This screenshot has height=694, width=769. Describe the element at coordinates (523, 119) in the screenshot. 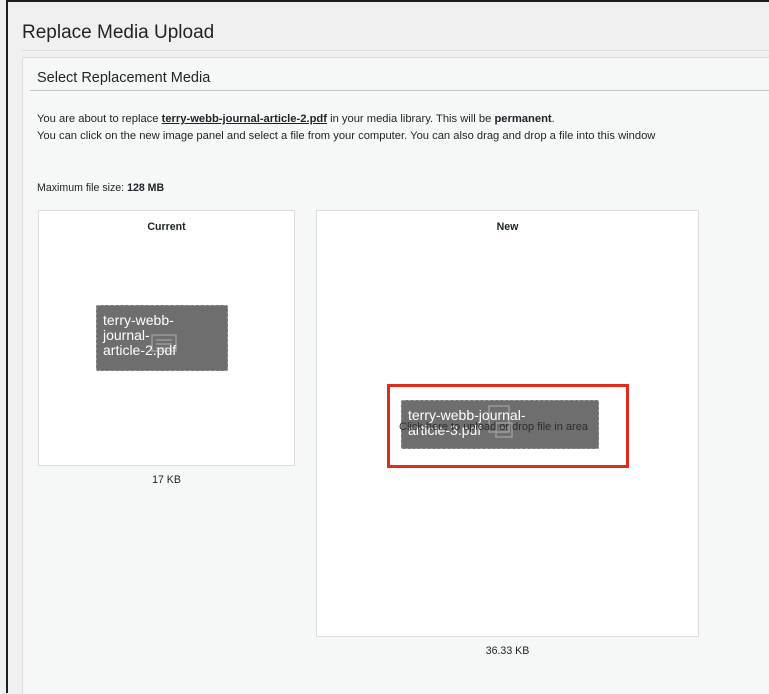

I see `permanent-emphasis: permanent` at that location.